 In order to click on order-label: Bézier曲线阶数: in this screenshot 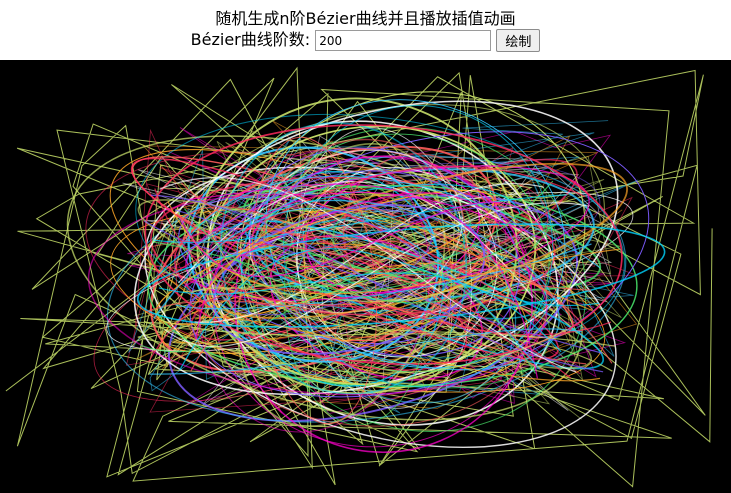, I will do `click(250, 39)`.